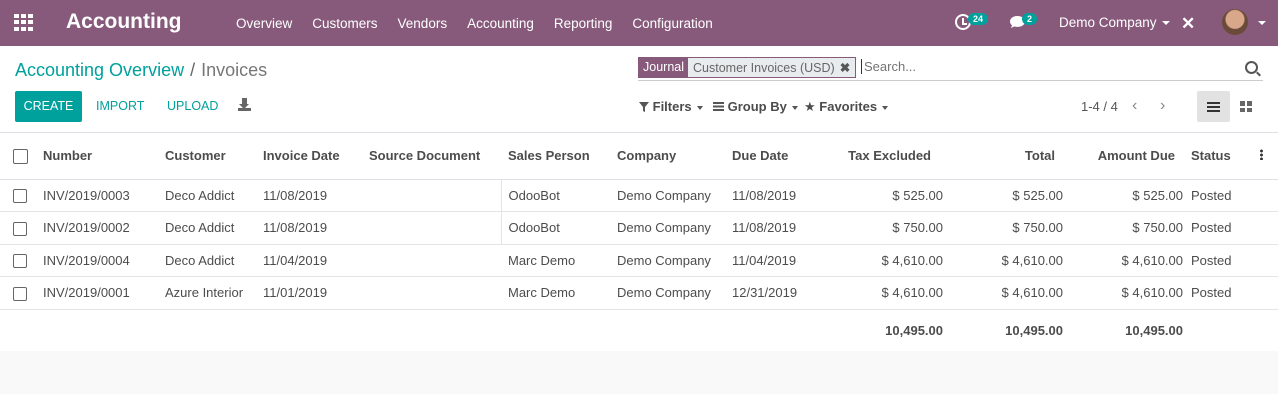  I want to click on col-company: Company, so click(667, 156).